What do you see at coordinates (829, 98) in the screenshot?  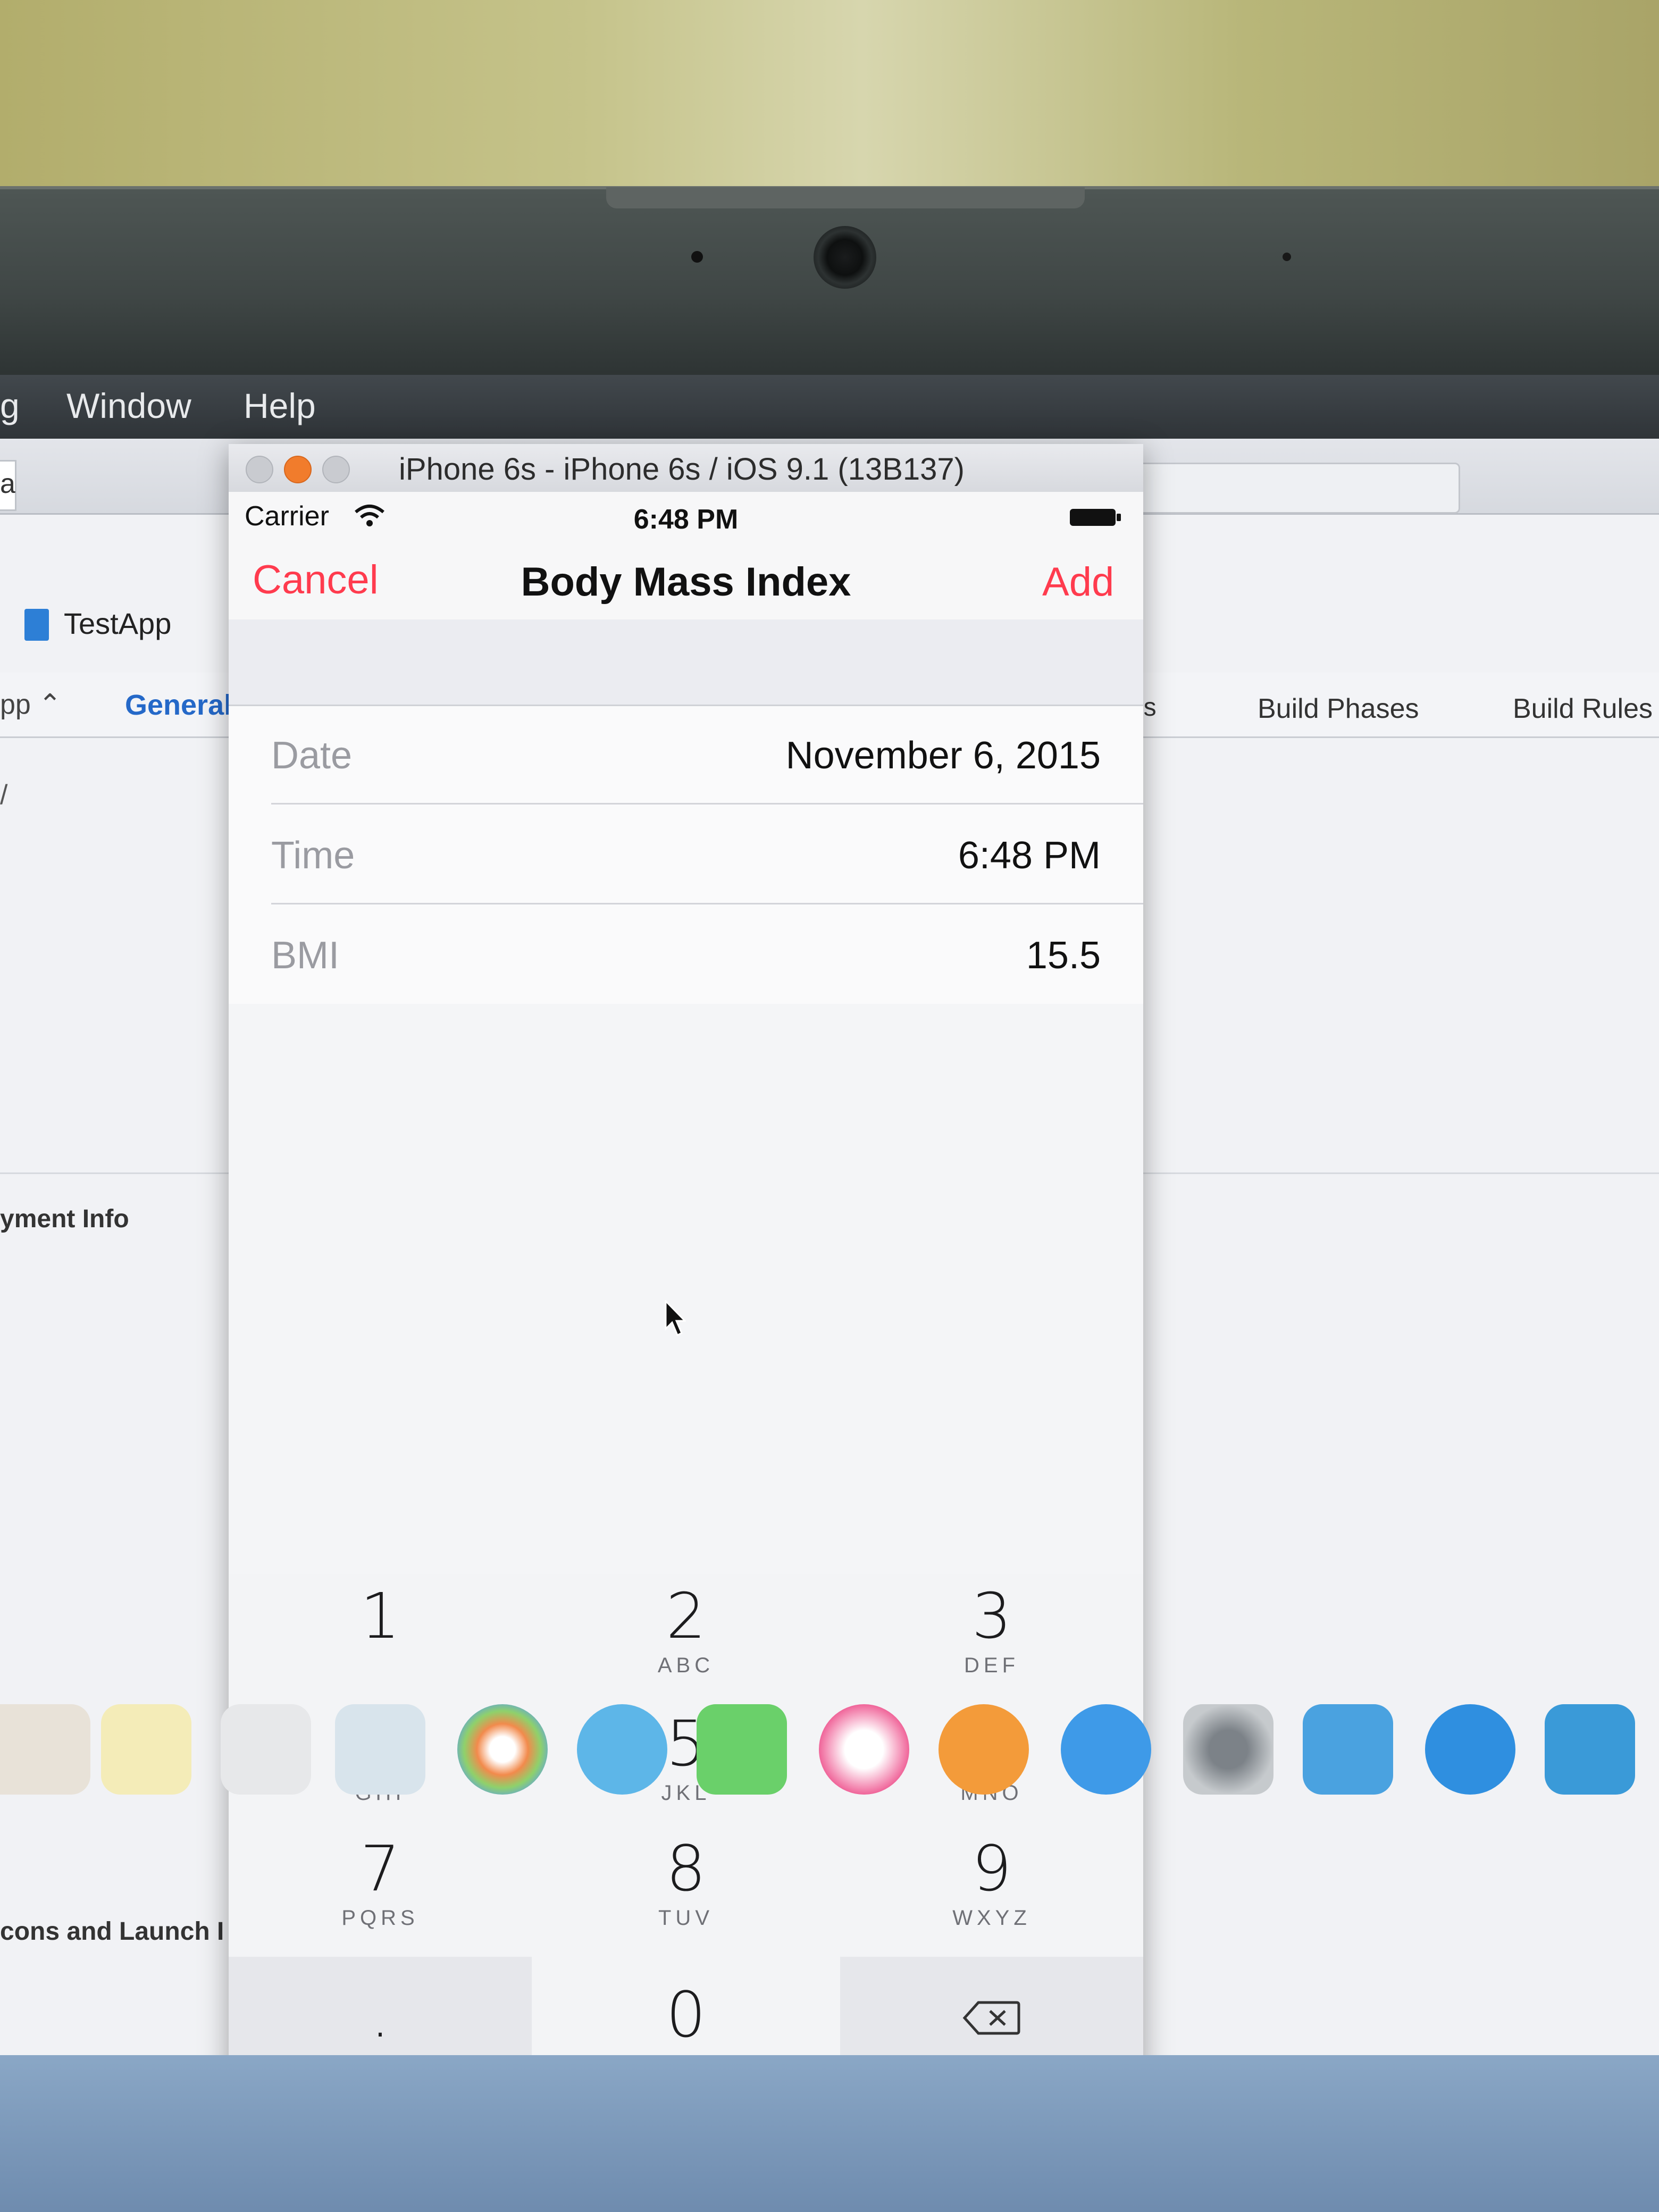 I see `wall-background` at bounding box center [829, 98].